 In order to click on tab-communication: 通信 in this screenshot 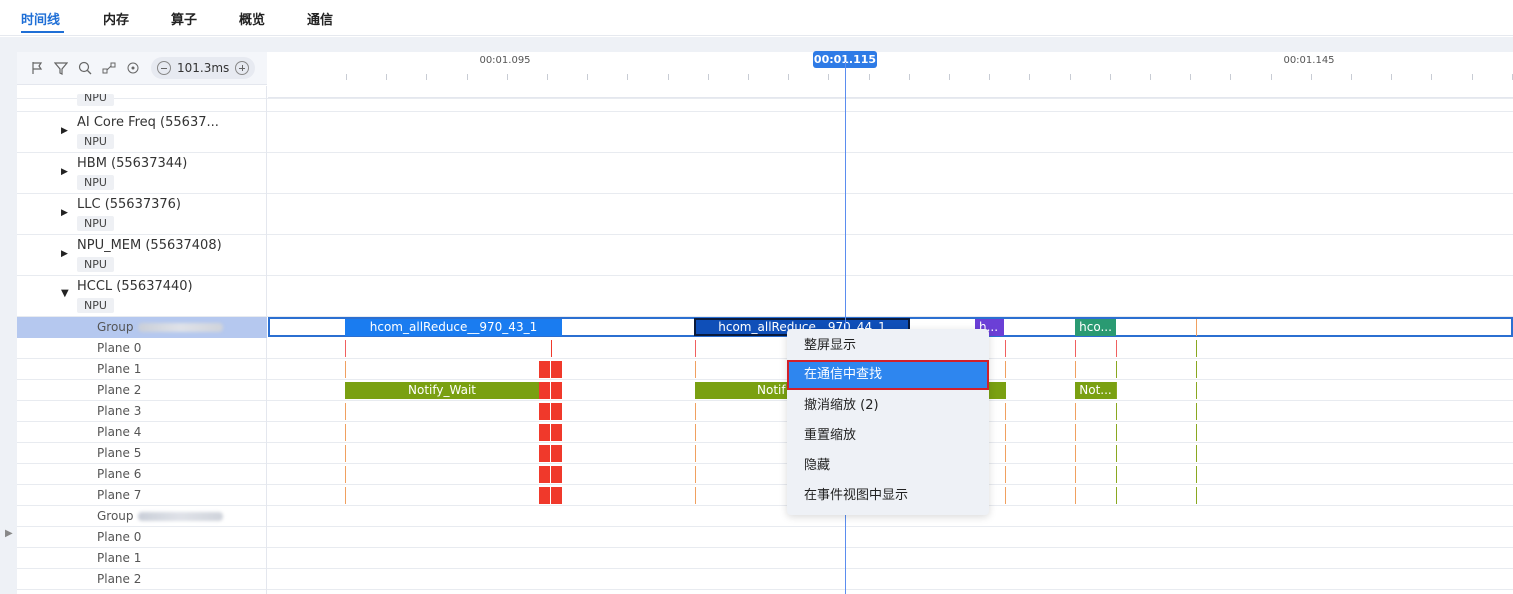, I will do `click(320, 18)`.